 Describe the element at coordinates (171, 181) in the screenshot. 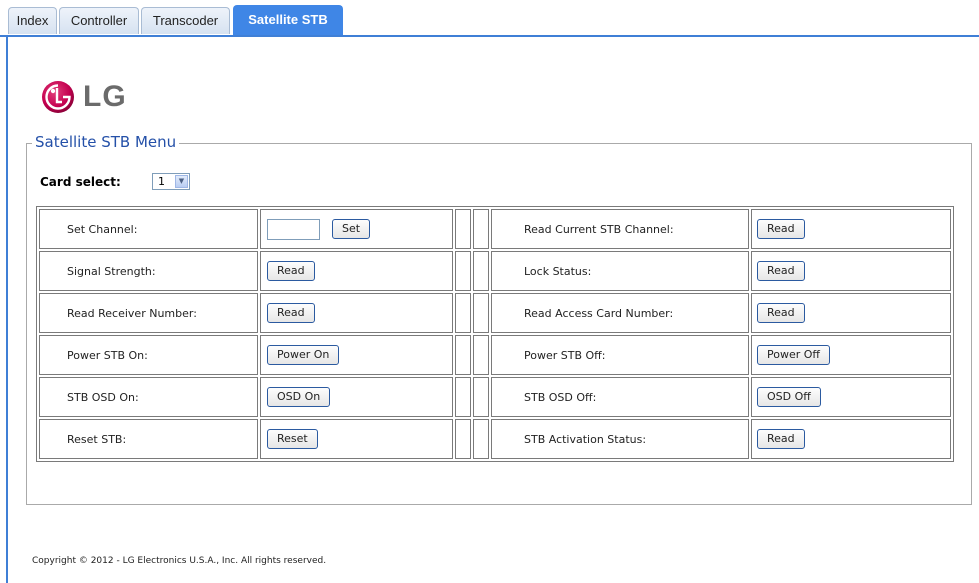

I see `card-select-dropdown: 1 ▼` at that location.